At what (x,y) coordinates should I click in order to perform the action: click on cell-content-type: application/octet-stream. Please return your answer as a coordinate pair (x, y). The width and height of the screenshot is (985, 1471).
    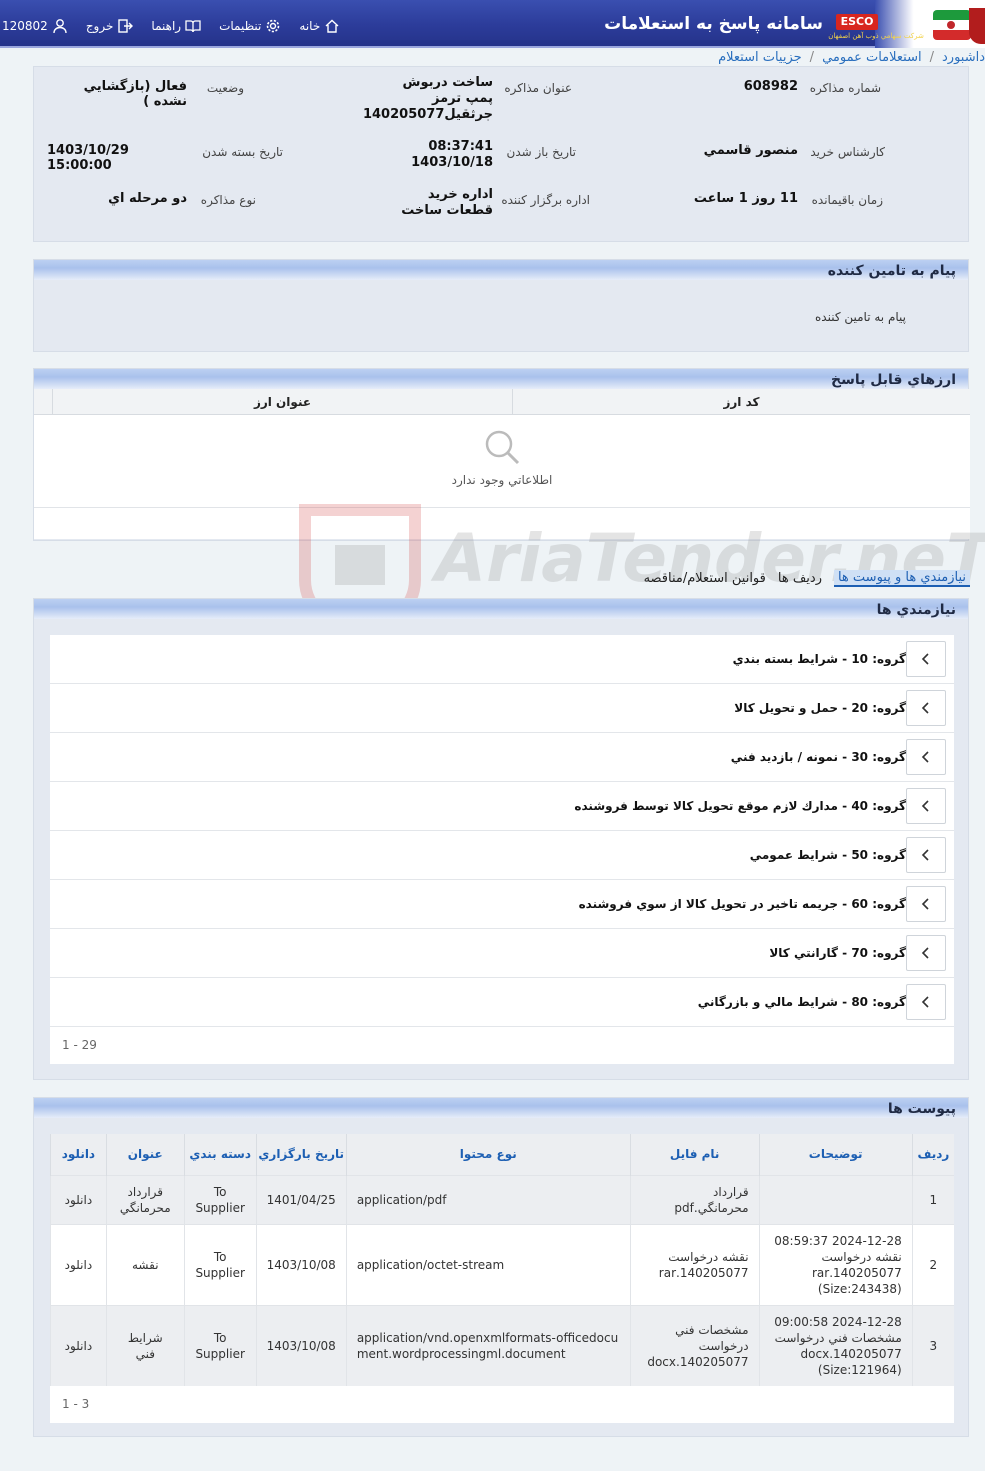
    Looking at the image, I should click on (488, 1264).